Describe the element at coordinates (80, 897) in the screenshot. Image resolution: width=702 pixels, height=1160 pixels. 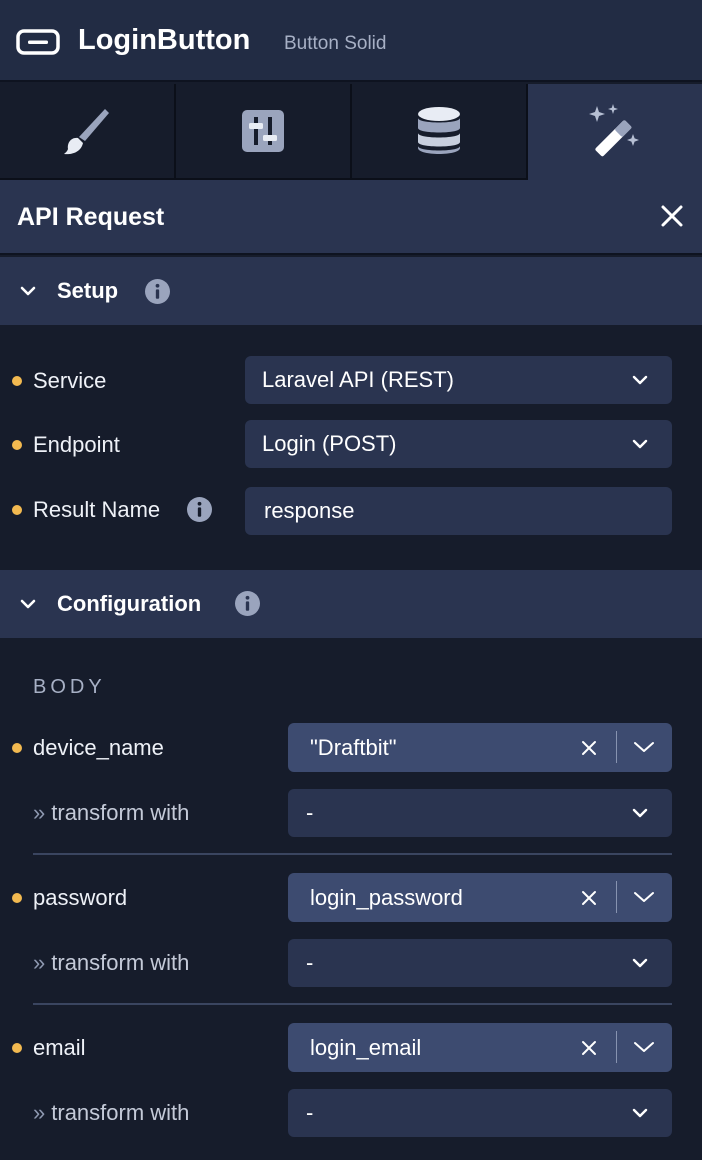
I see `param-name: password` at that location.